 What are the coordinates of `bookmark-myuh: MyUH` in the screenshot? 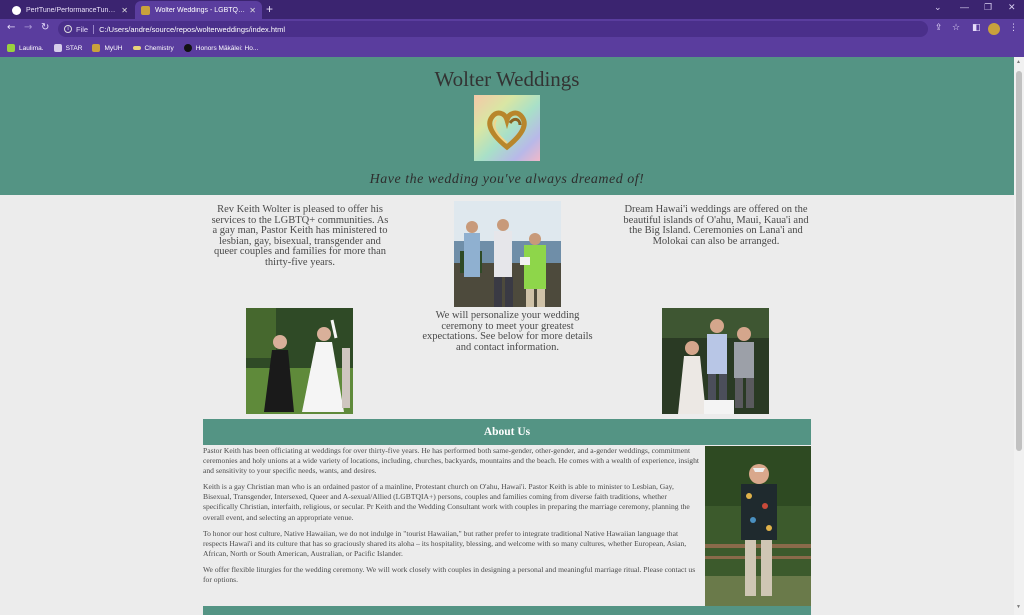 It's located at (107, 48).